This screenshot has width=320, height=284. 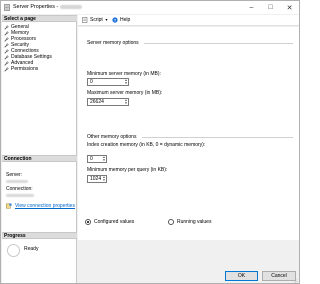 What do you see at coordinates (85, 20) in the screenshot?
I see `script-icon` at bounding box center [85, 20].